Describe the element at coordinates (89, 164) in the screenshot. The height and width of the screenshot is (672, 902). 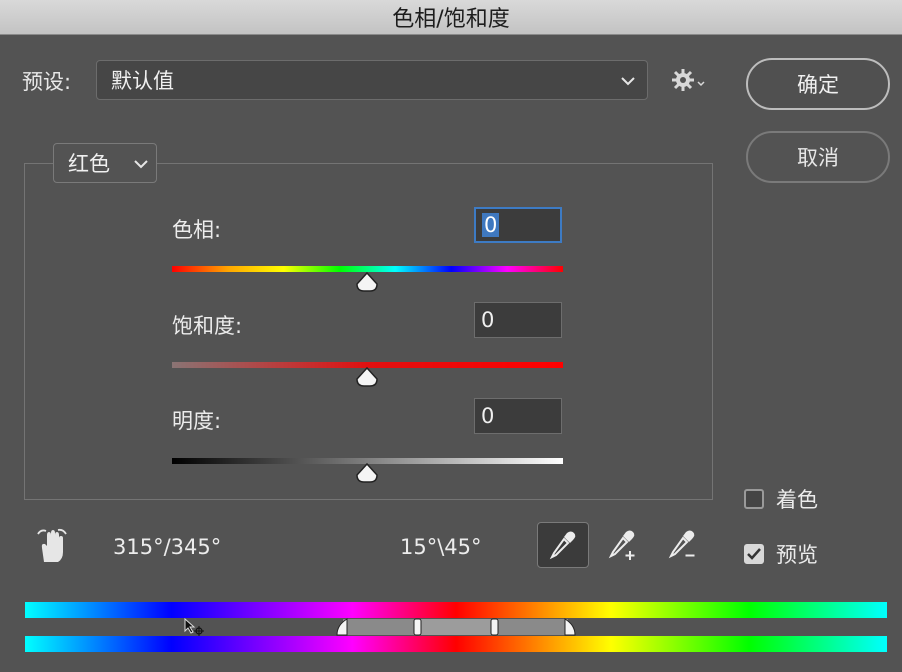
I see `channel-value: 红色` at that location.